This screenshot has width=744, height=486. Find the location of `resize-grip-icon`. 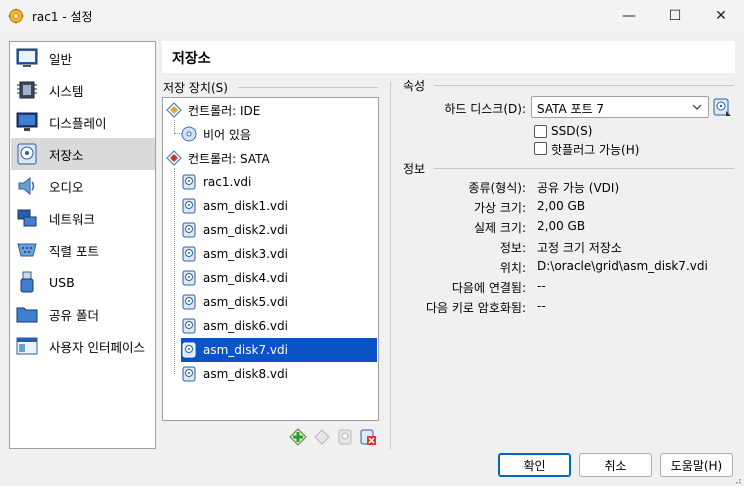

resize-grip-icon is located at coordinates (737, 480).